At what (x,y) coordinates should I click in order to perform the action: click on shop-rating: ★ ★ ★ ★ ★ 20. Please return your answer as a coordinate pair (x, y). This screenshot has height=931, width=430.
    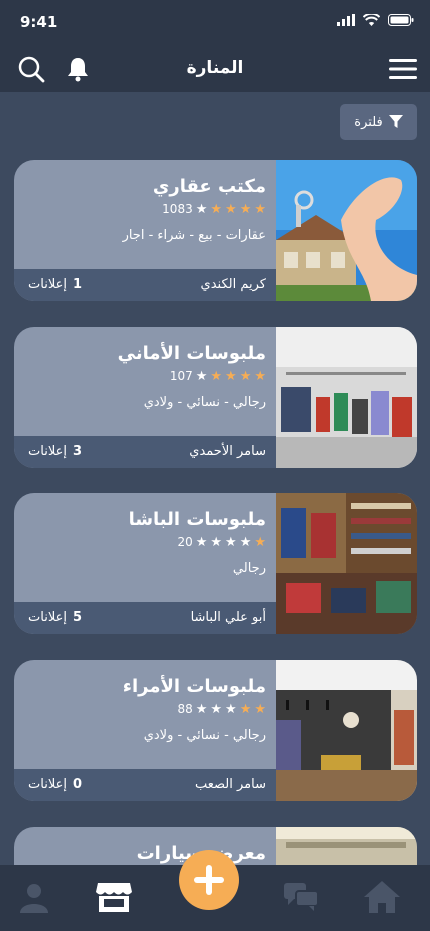
    Looking at the image, I should click on (221, 542).